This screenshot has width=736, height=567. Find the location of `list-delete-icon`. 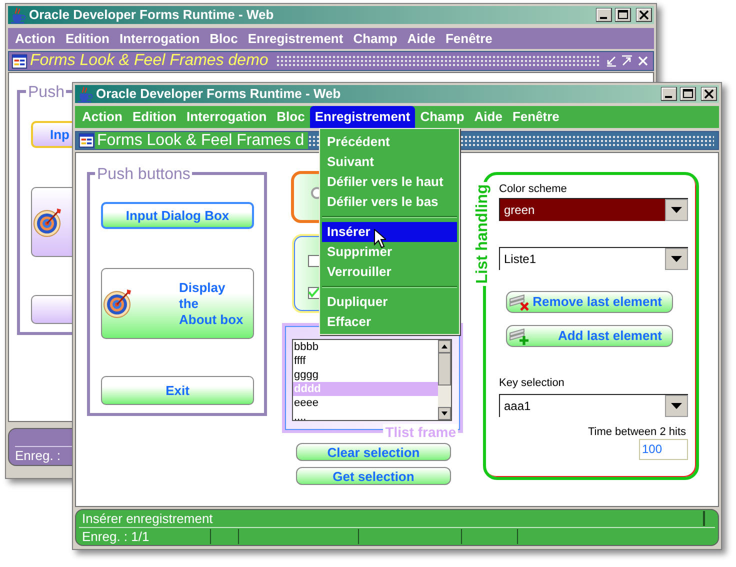

list-delete-icon is located at coordinates (520, 302).